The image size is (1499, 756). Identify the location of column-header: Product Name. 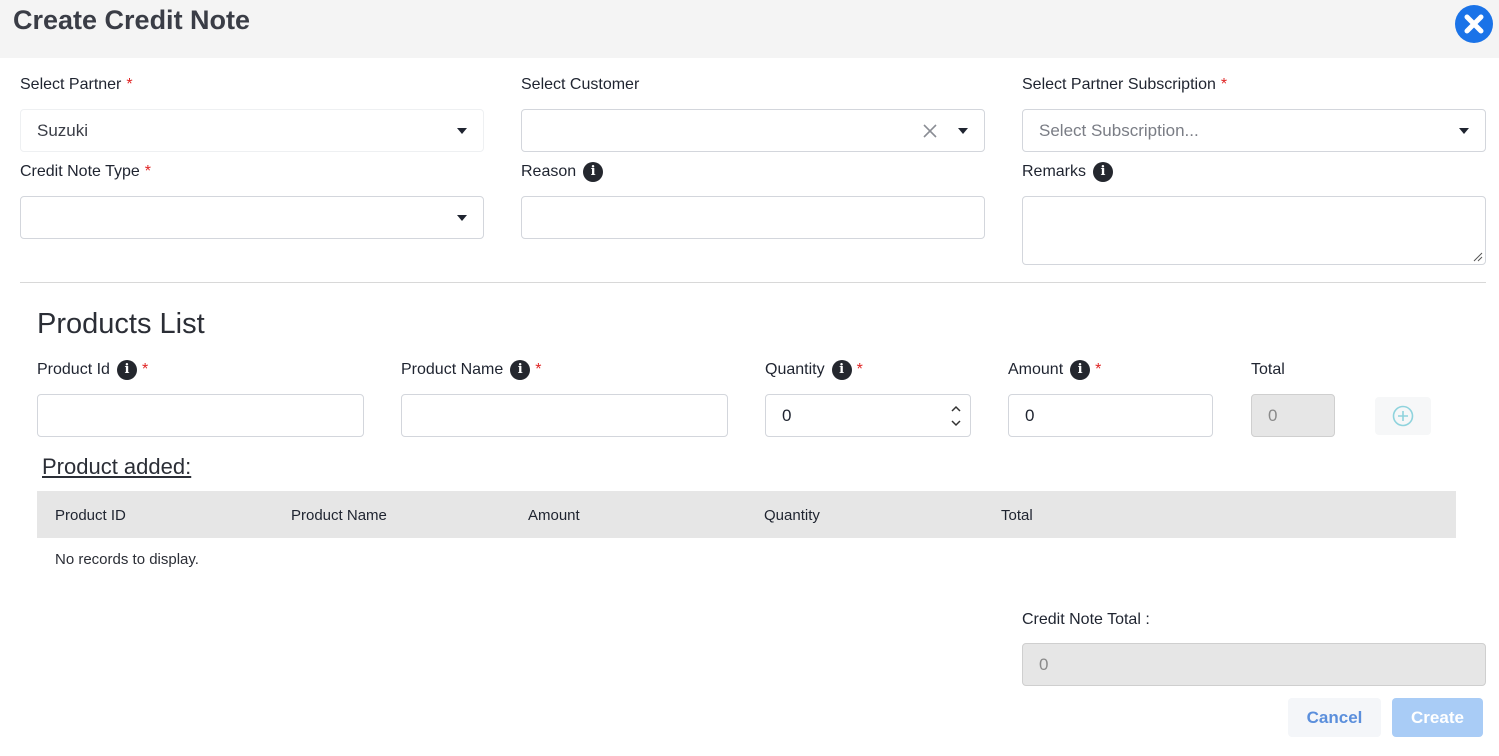
(339, 515).